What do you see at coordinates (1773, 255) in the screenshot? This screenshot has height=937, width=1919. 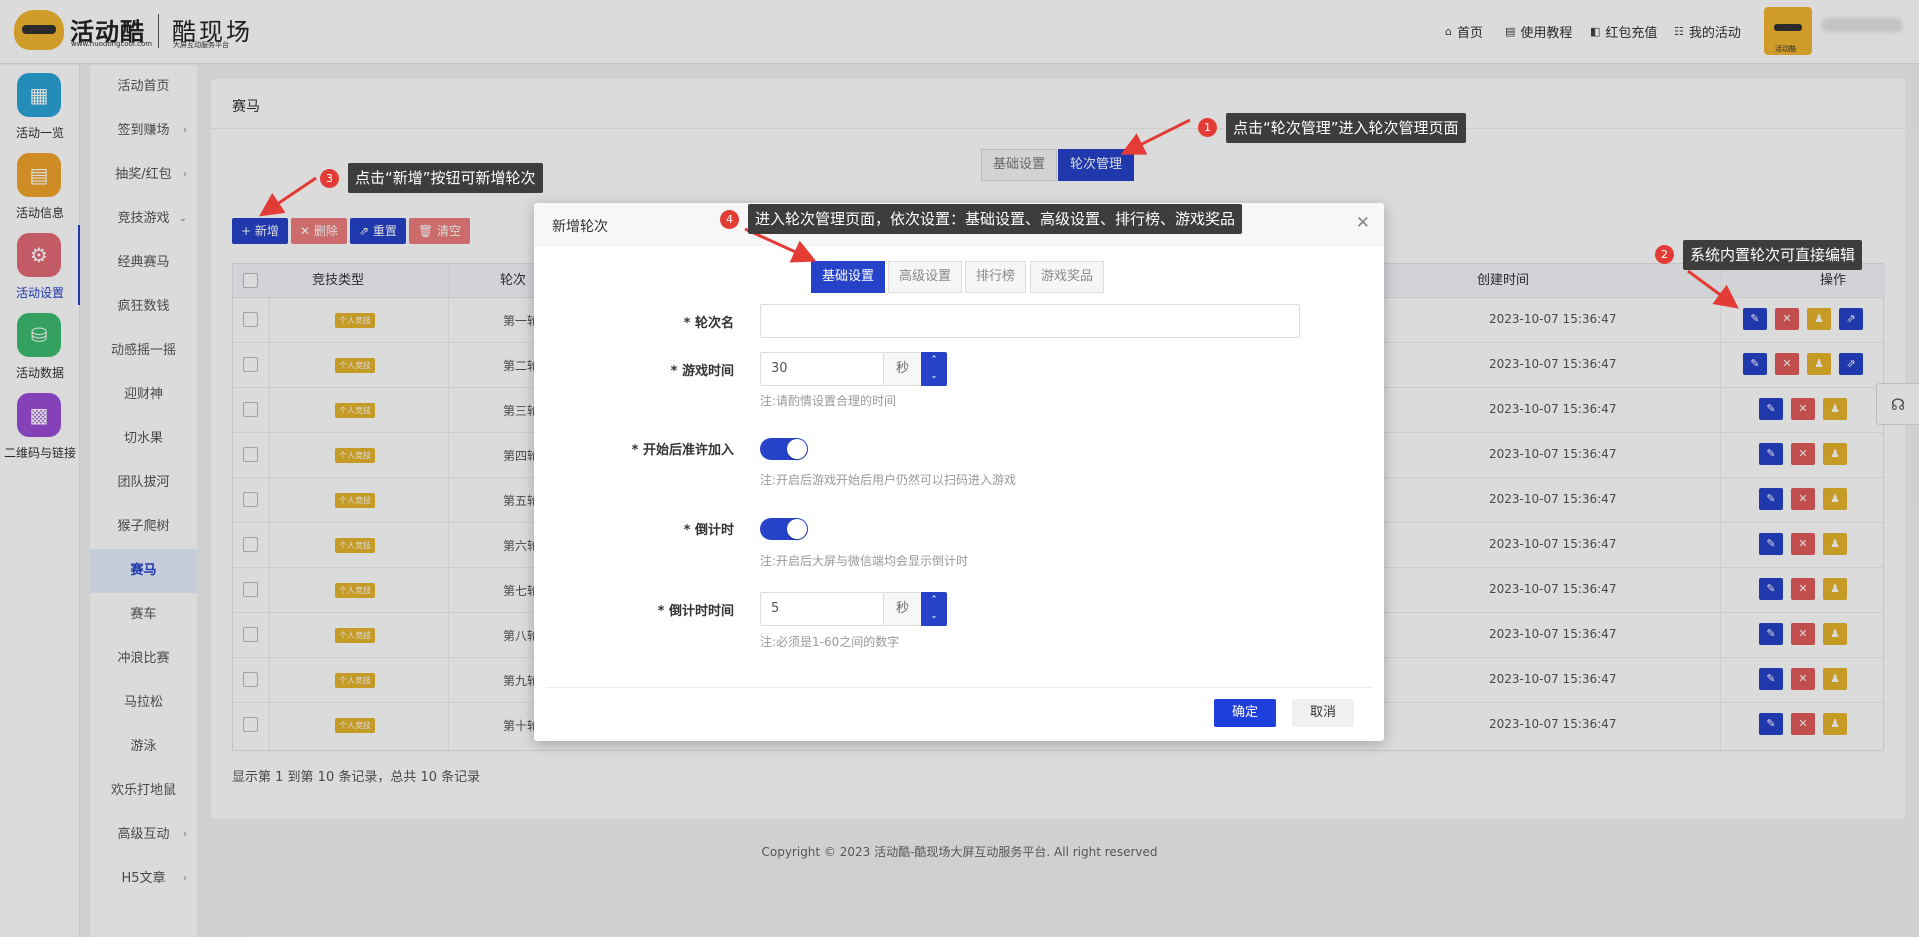 I see `callout-text: 系统内置轮次可直接编辑` at bounding box center [1773, 255].